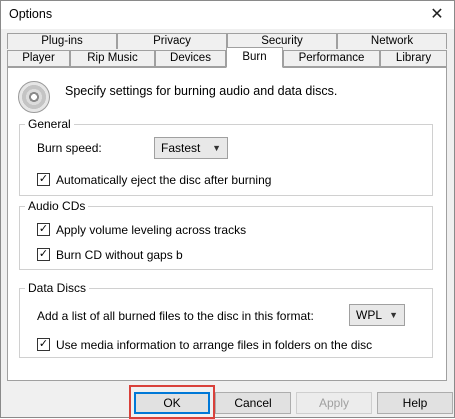  I want to click on media-info-checkbox, so click(43, 344).